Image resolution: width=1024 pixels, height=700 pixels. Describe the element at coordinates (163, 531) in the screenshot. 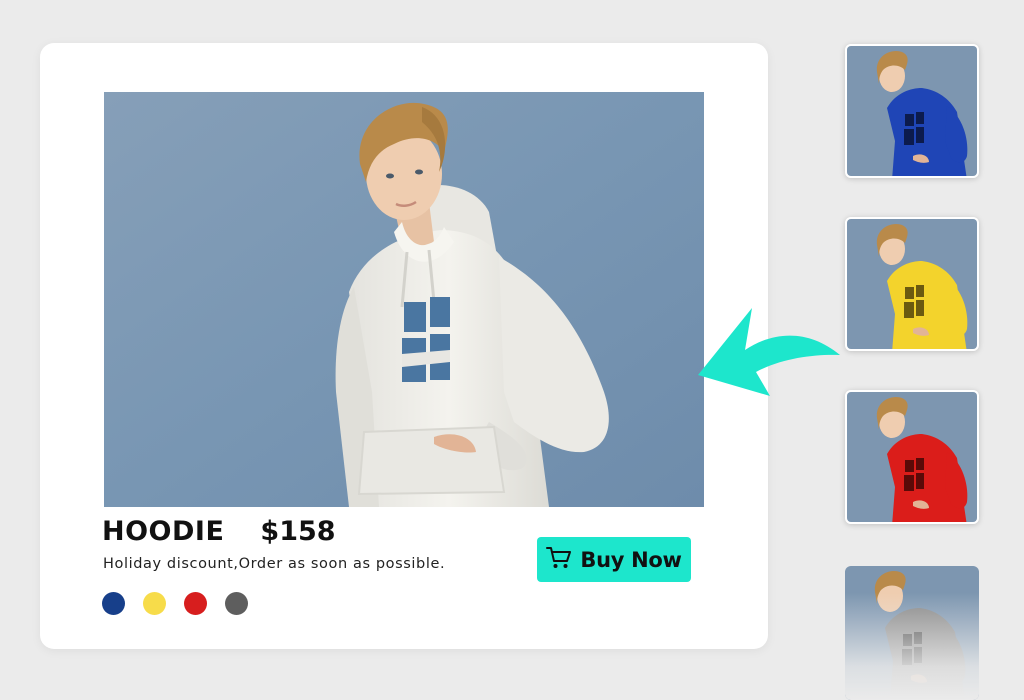

I see `product-name: HOODIE` at that location.